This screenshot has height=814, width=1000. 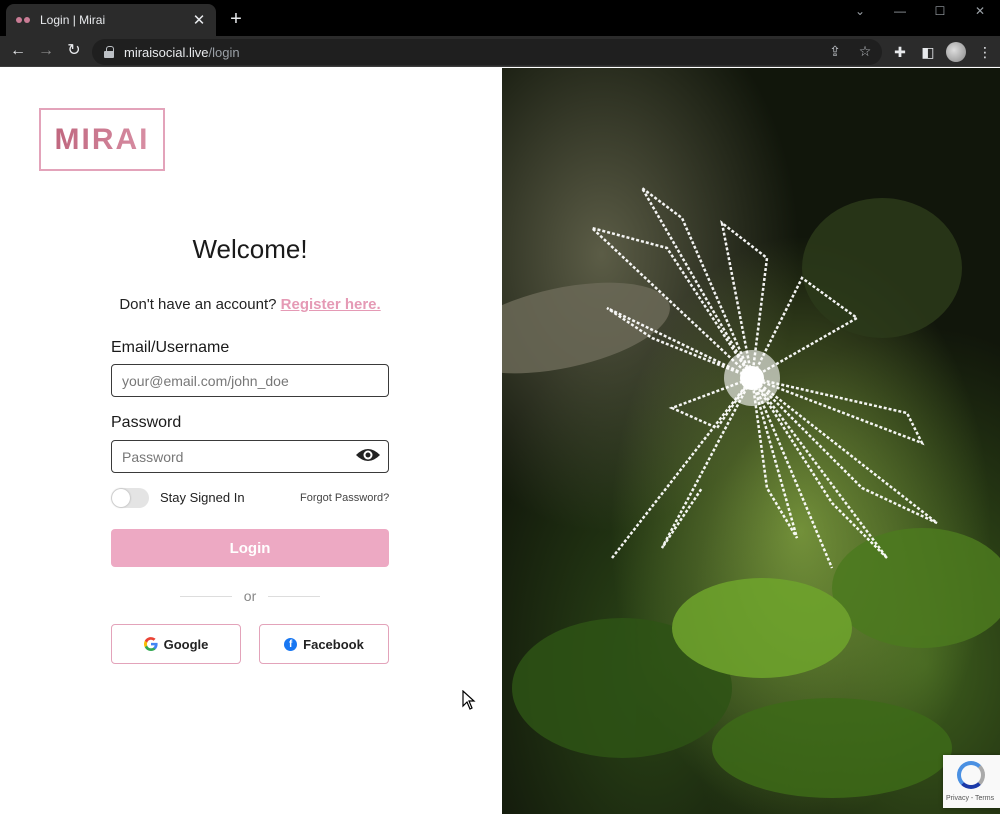 I want to click on register-prompt: Don't have an account? Register here., so click(x=250, y=304).